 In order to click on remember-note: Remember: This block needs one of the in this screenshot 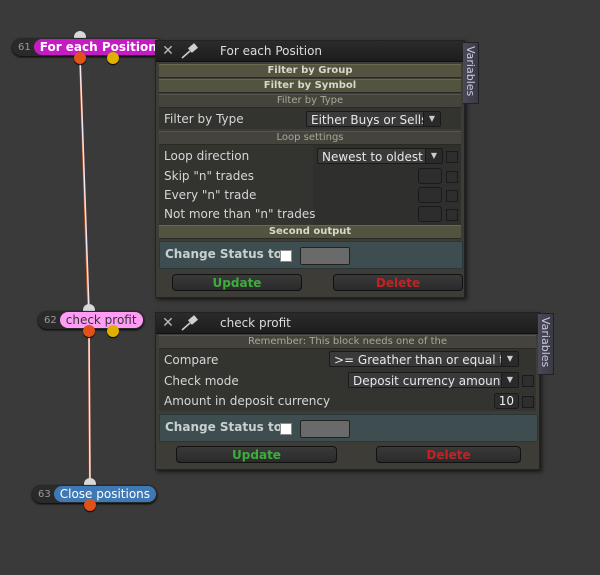, I will do `click(347, 342)`.